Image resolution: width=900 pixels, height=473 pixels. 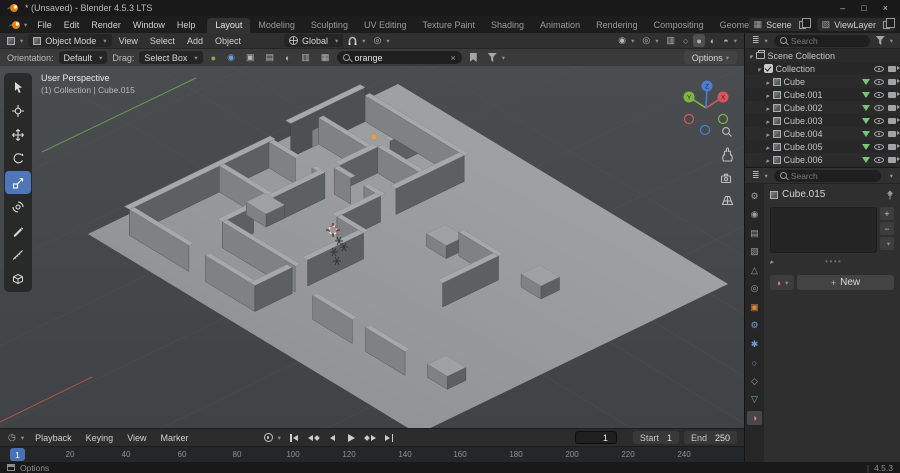 I want to click on menu-playback: Playback, so click(x=53, y=437).